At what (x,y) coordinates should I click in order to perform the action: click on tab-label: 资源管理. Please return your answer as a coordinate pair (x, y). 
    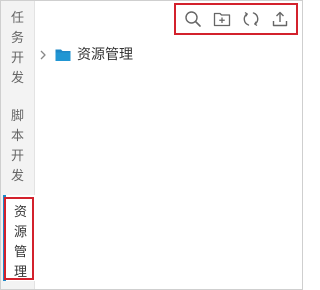
    Looking at the image, I should click on (21, 242).